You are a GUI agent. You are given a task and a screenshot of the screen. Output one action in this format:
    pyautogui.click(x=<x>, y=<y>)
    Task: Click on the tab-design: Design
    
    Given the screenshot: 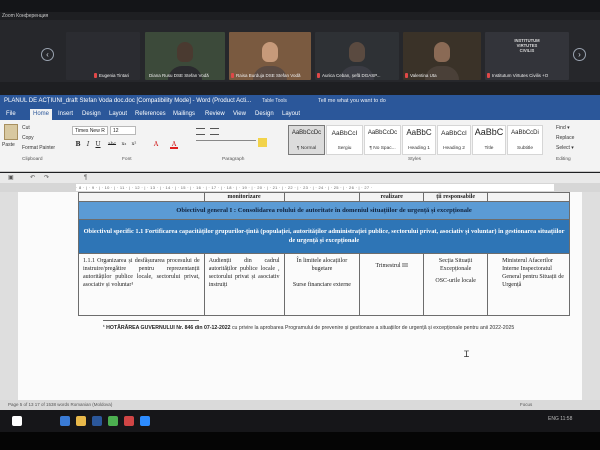 What is the action you would take?
    pyautogui.click(x=91, y=114)
    